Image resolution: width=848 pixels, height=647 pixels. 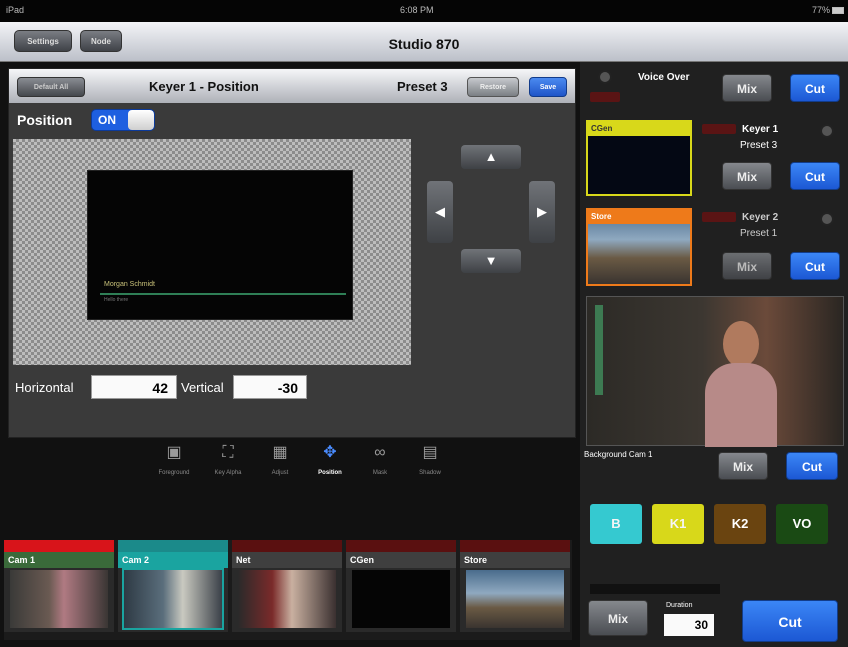 I want to click on source-net: Net, so click(x=287, y=586).